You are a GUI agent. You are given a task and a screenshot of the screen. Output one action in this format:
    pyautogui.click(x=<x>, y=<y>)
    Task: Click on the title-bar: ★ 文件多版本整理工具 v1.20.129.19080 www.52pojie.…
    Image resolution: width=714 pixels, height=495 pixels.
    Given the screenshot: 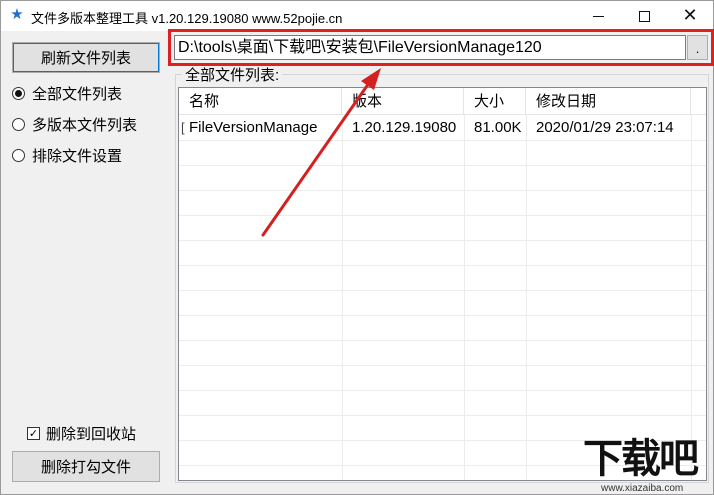 What is the action you would take?
    pyautogui.click(x=357, y=16)
    